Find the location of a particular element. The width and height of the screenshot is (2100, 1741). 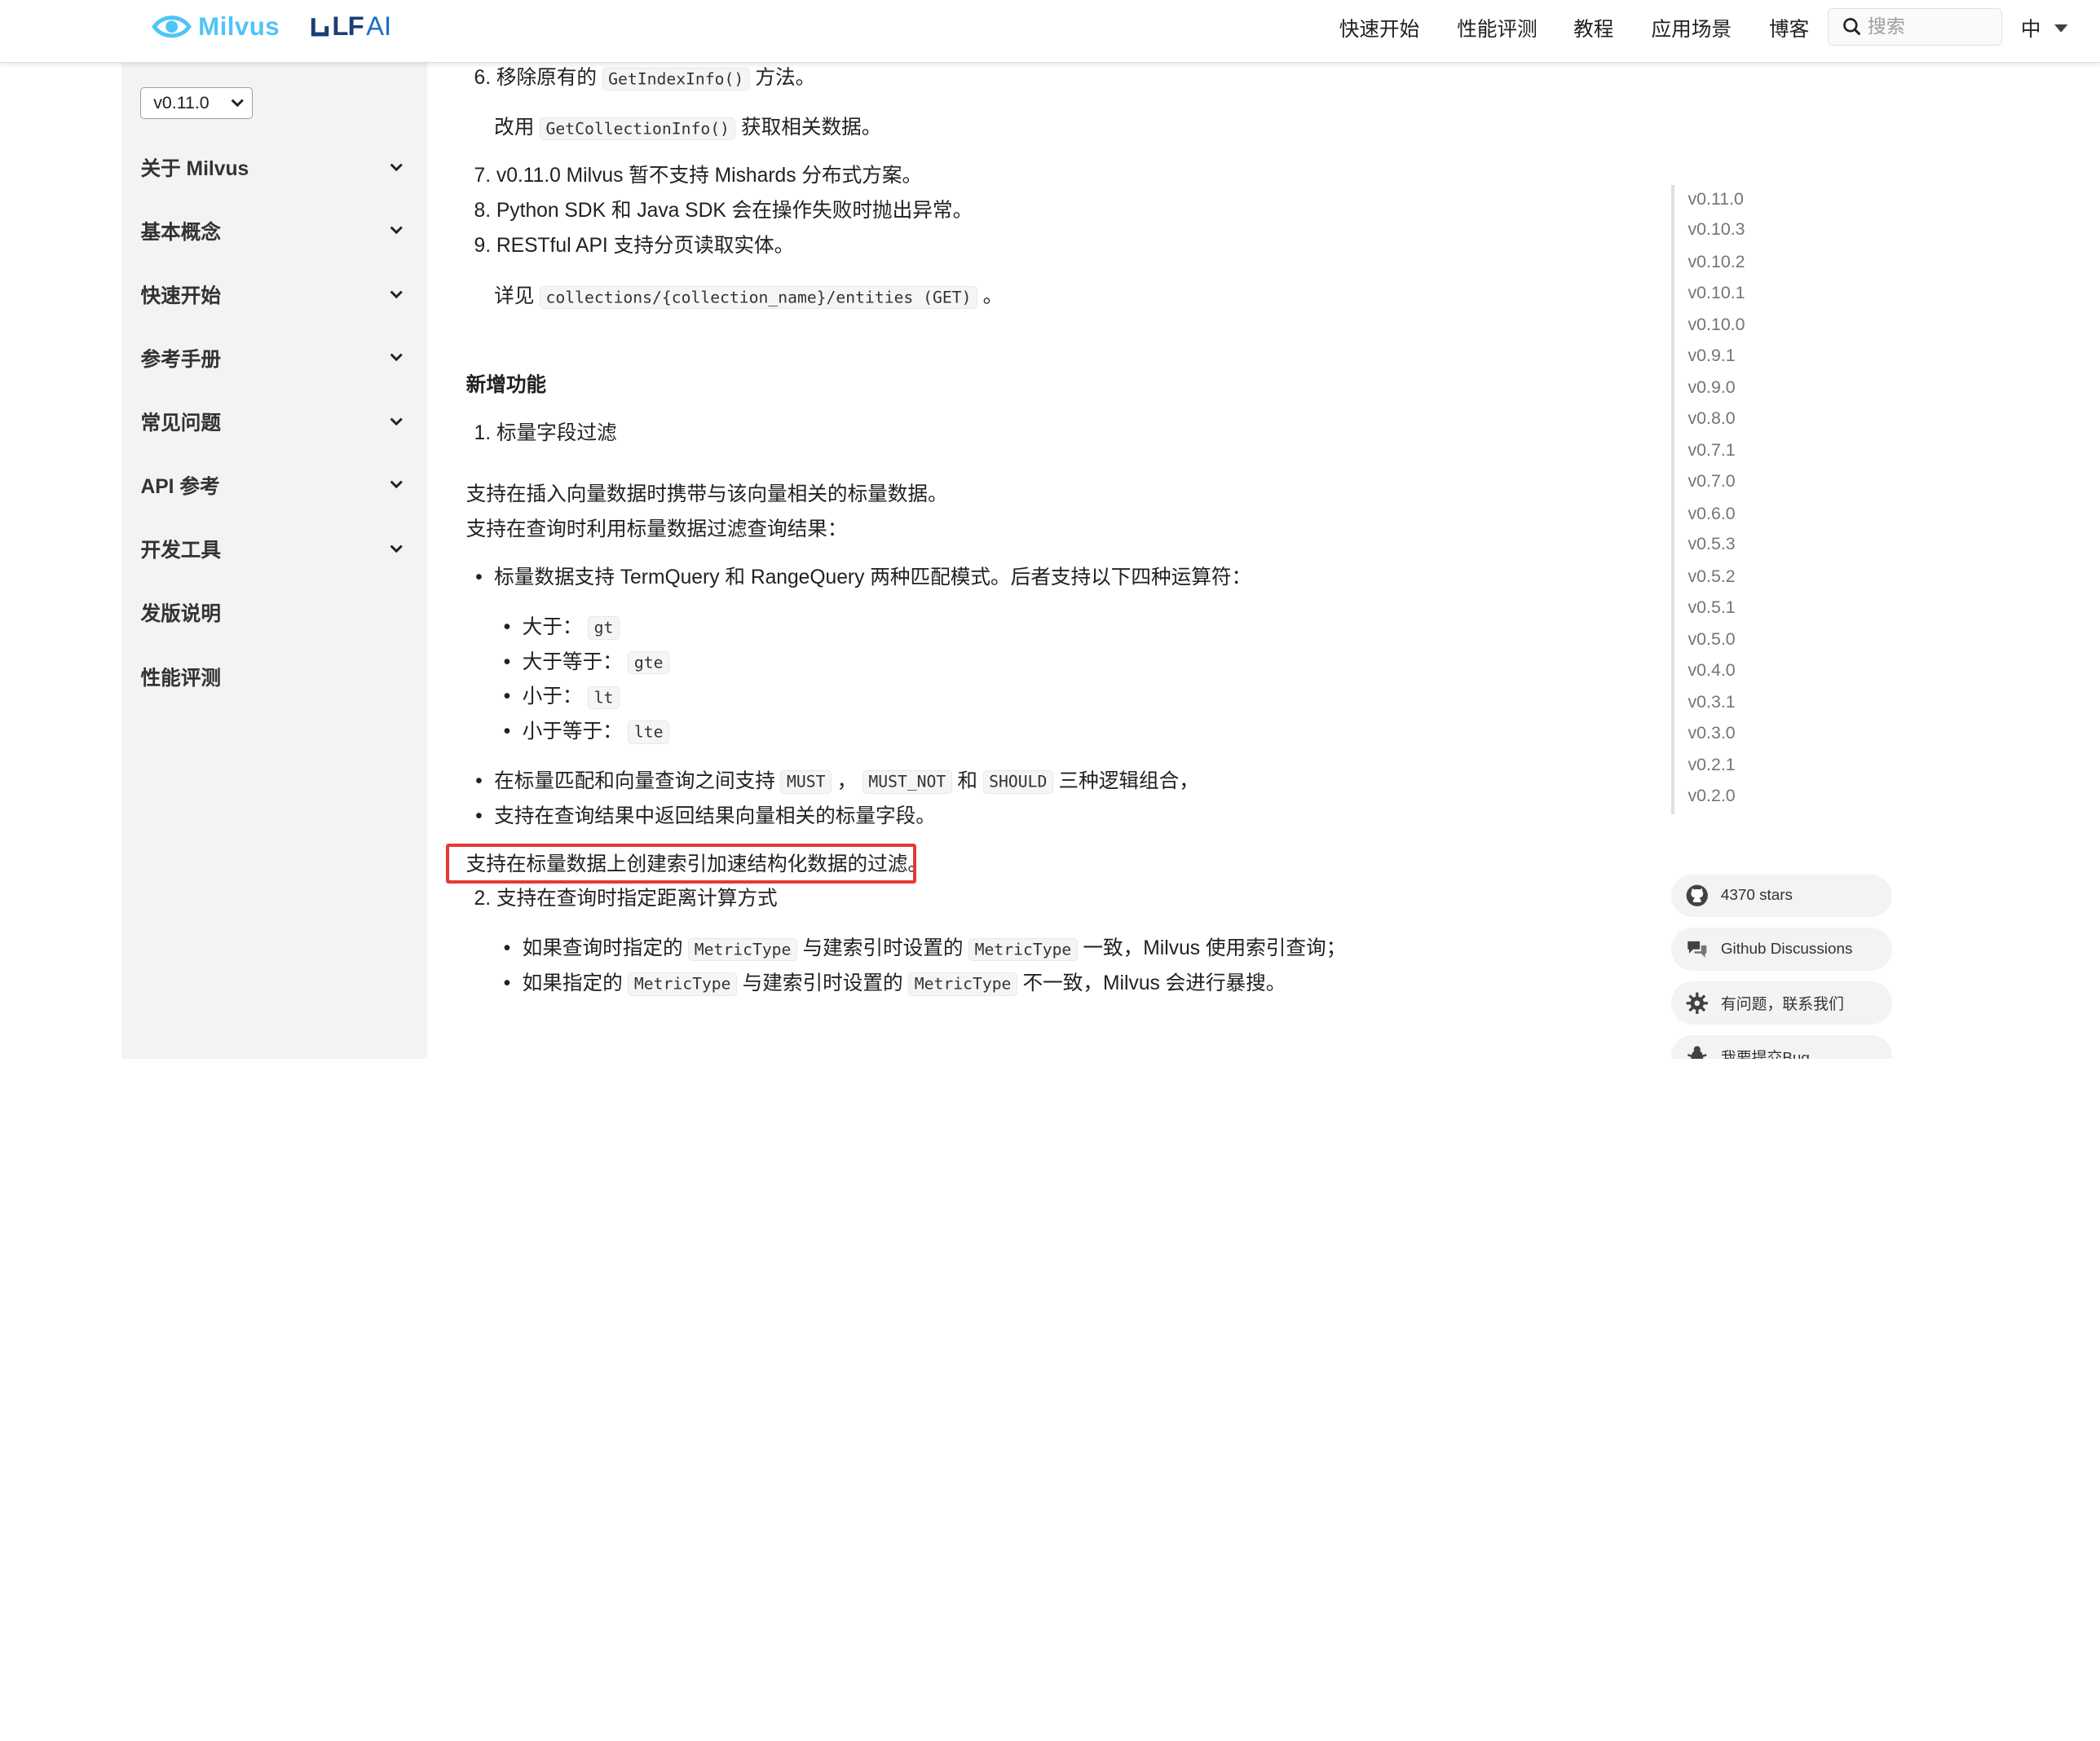

version-select: v0.11.0 is located at coordinates (197, 103).